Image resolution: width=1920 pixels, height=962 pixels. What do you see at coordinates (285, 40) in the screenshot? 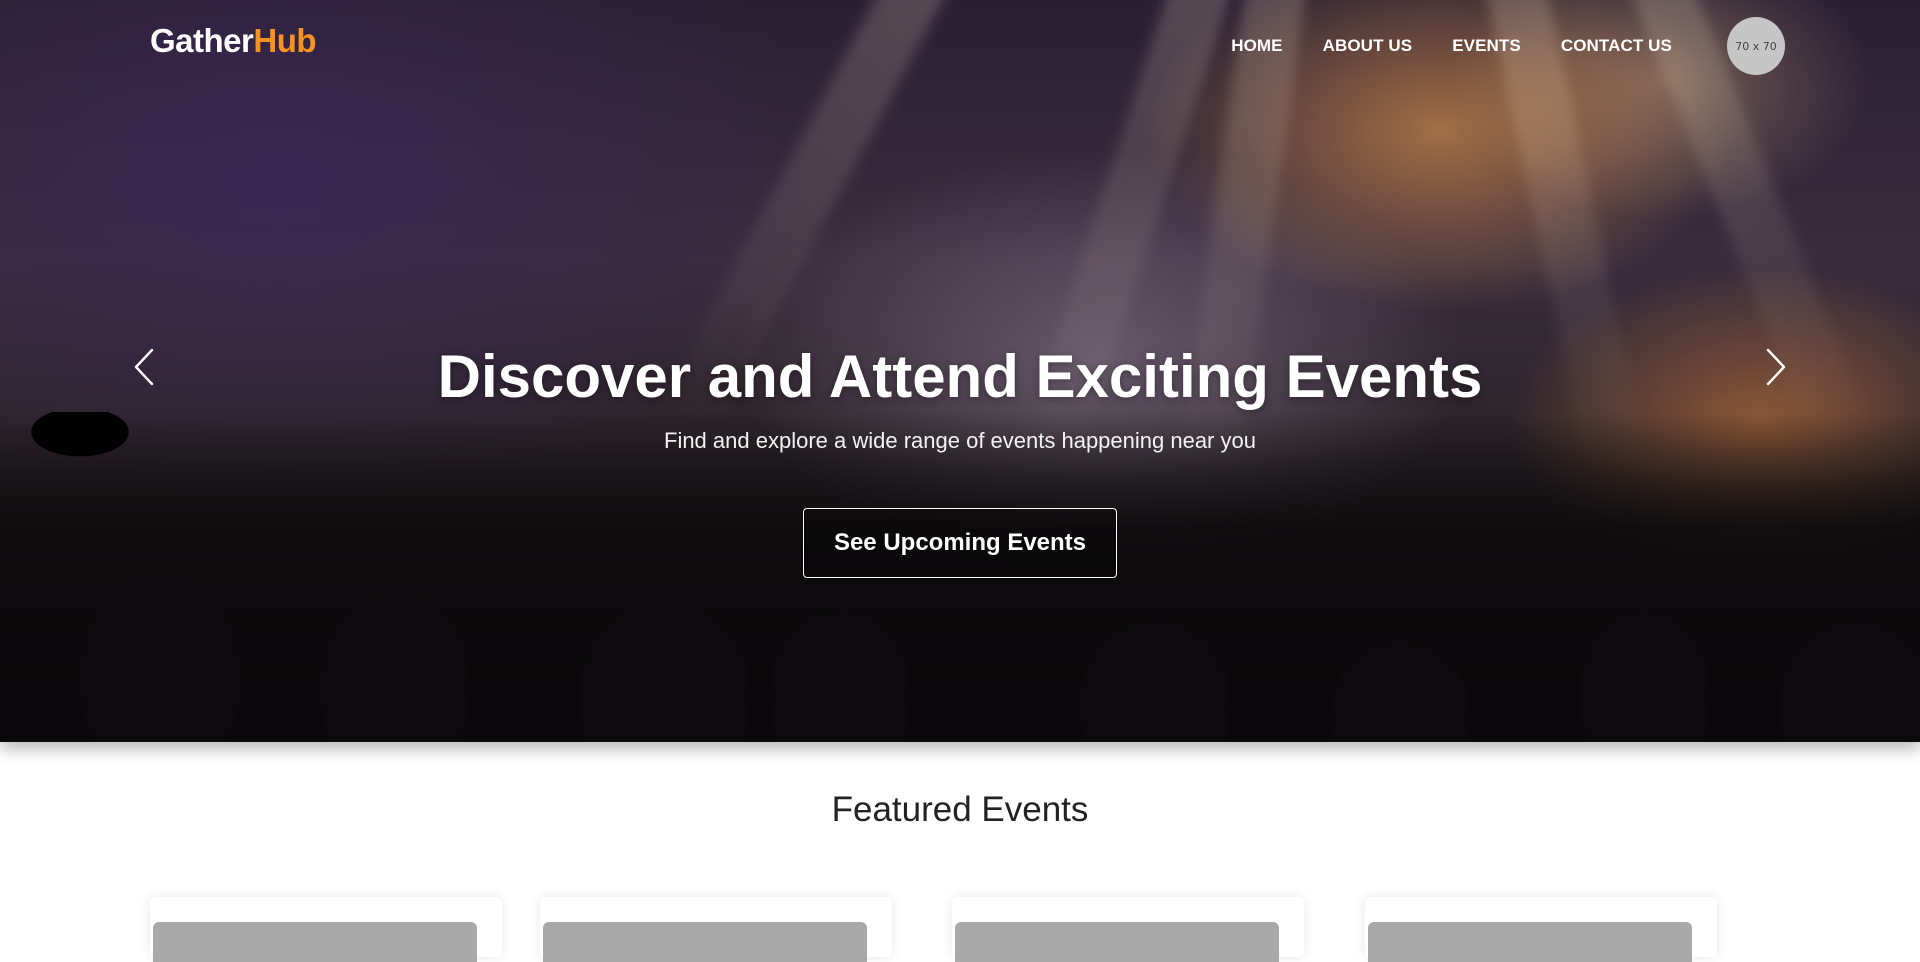
I see `brand-name-accent: Hub` at bounding box center [285, 40].